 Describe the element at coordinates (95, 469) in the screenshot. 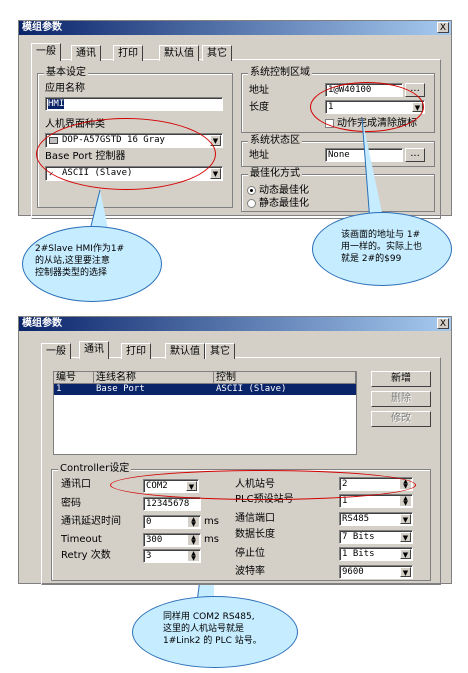

I see `group-title: Controller设定` at that location.